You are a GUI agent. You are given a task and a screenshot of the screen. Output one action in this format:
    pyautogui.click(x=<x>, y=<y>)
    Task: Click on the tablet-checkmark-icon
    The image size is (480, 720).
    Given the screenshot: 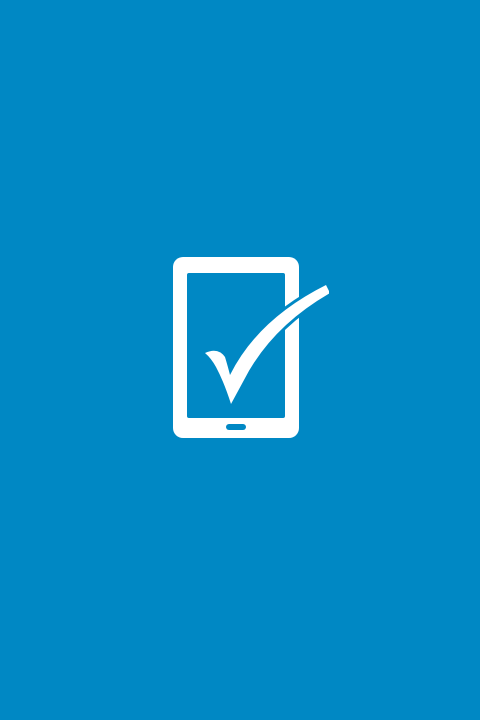 What is the action you would take?
    pyautogui.click(x=251, y=347)
    